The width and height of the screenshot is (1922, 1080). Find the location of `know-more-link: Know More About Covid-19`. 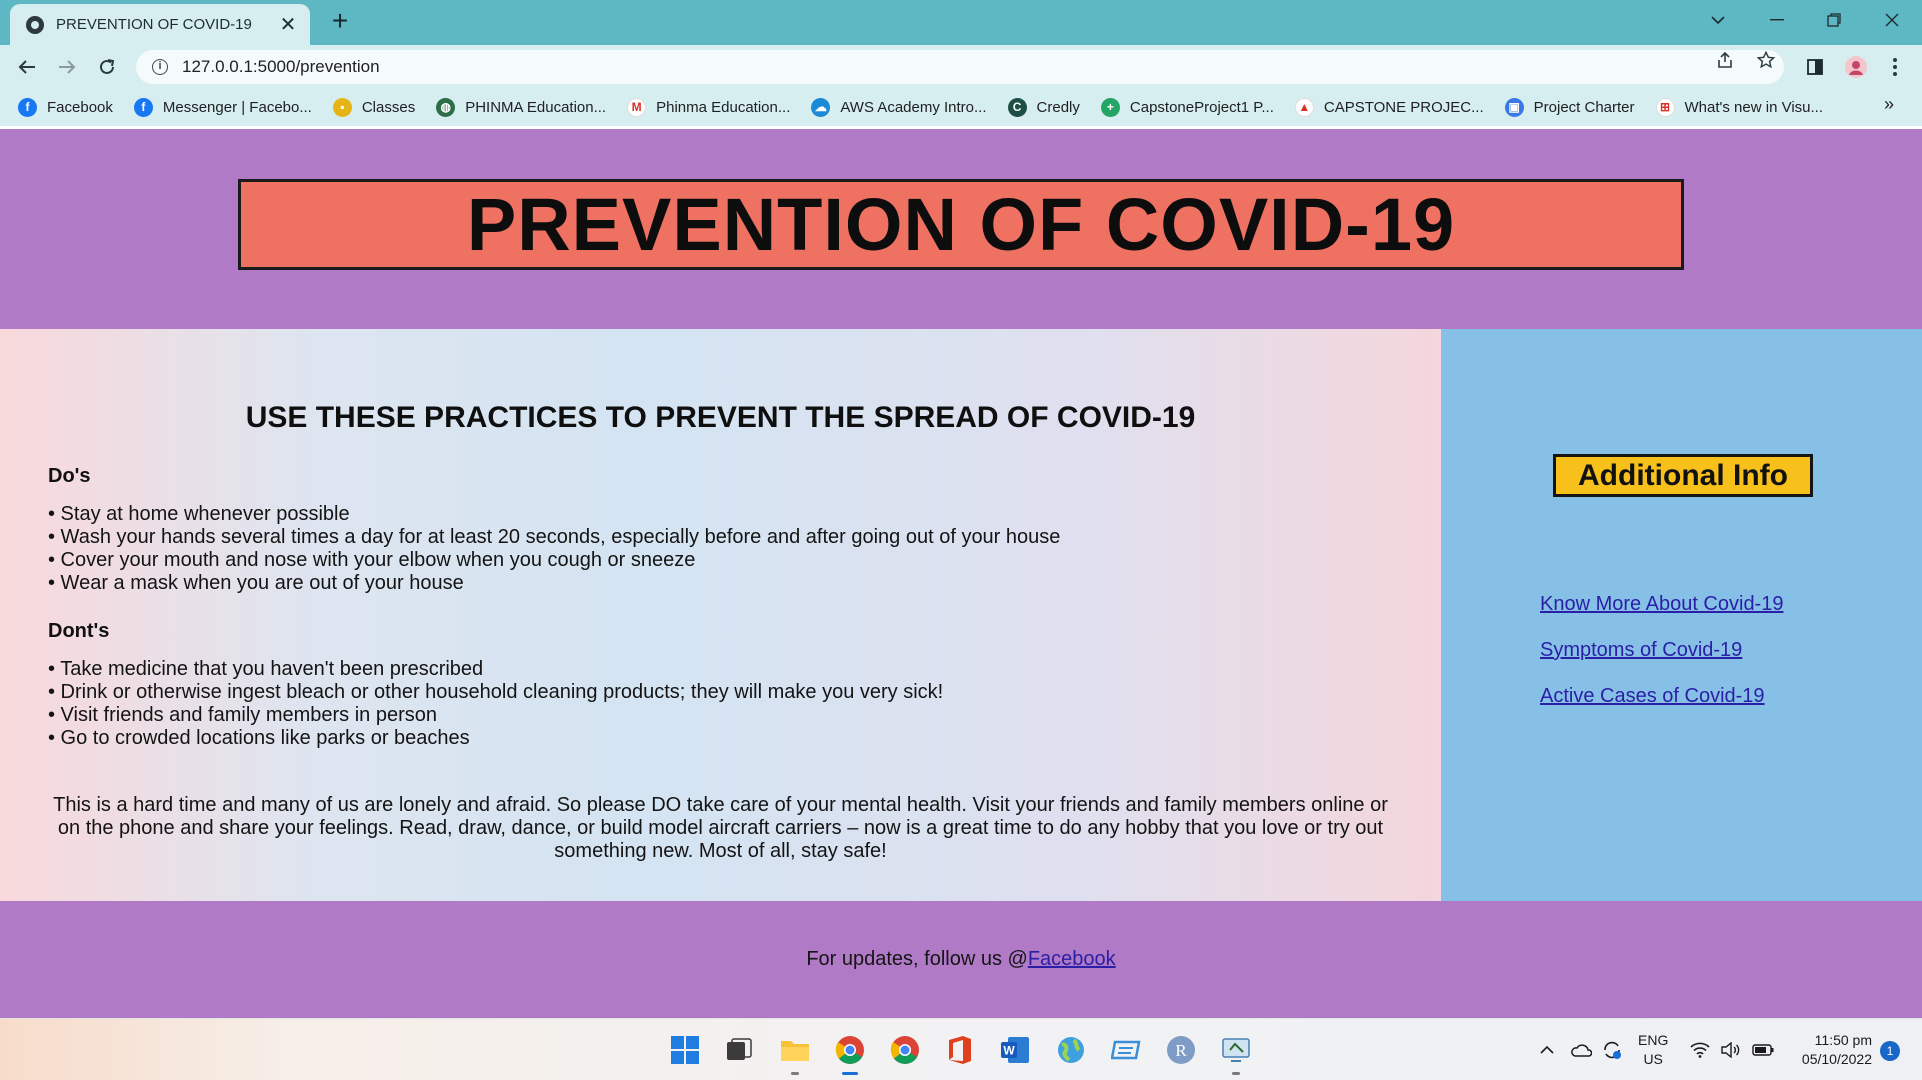

know-more-link: Know More About Covid-19 is located at coordinates (1661, 604).